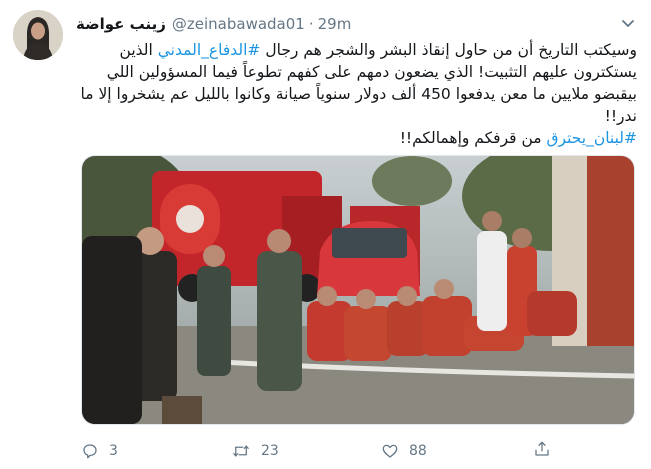 The image size is (651, 469). What do you see at coordinates (306, 451) in the screenshot?
I see `retweet-button: 23` at bounding box center [306, 451].